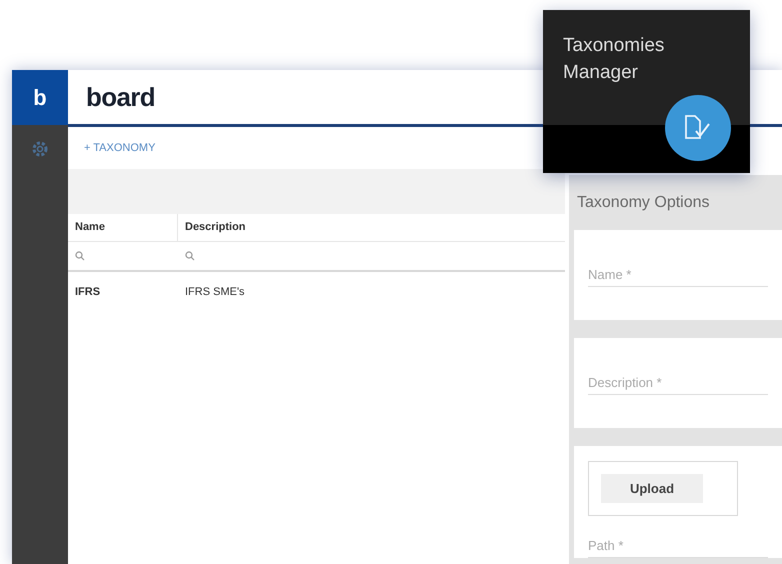 The width and height of the screenshot is (782, 564). What do you see at coordinates (678, 546) in the screenshot?
I see `input-field: Path *` at bounding box center [678, 546].